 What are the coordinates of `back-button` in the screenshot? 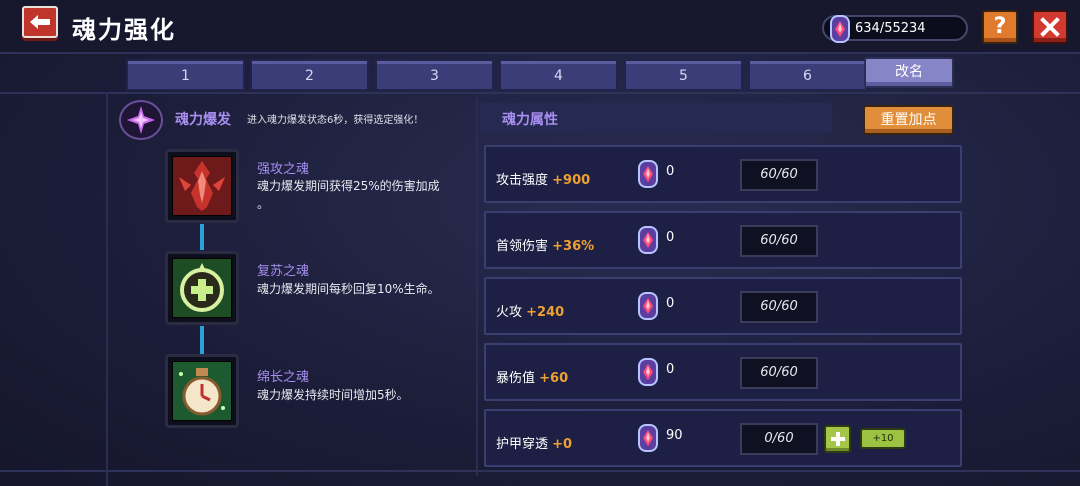 It's located at (40, 22).